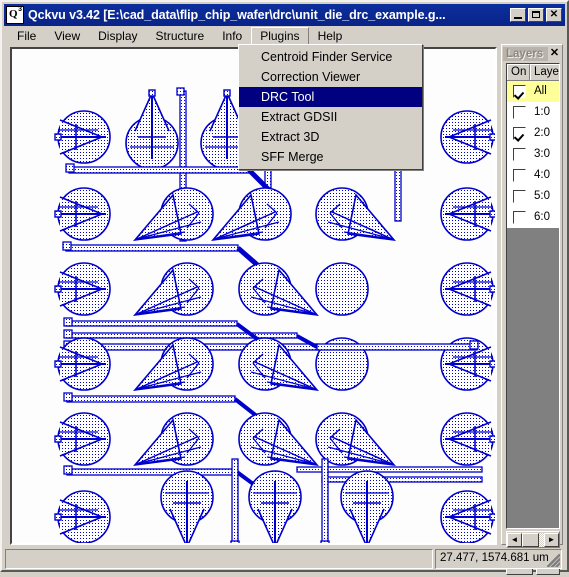  I want to click on scroll-right-arrow-icon: ►, so click(551, 539).